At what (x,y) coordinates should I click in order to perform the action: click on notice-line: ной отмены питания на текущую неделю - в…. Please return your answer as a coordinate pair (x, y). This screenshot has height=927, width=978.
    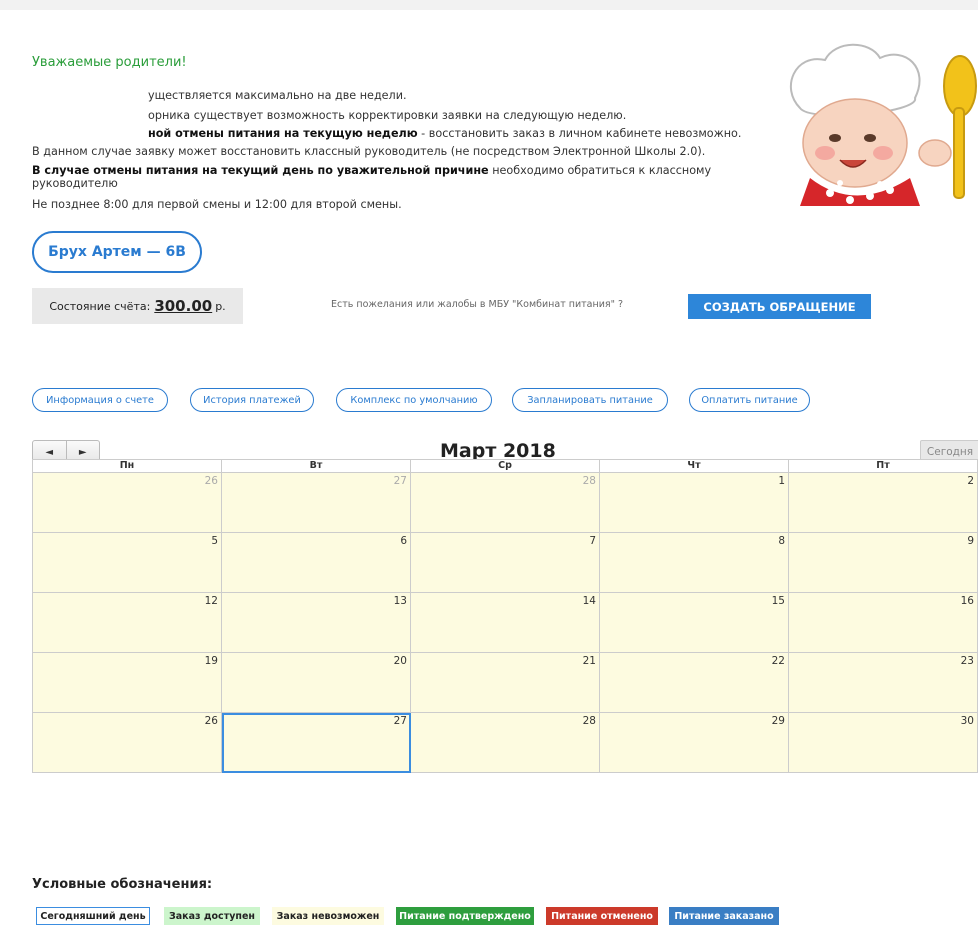
    Looking at the image, I should click on (444, 133).